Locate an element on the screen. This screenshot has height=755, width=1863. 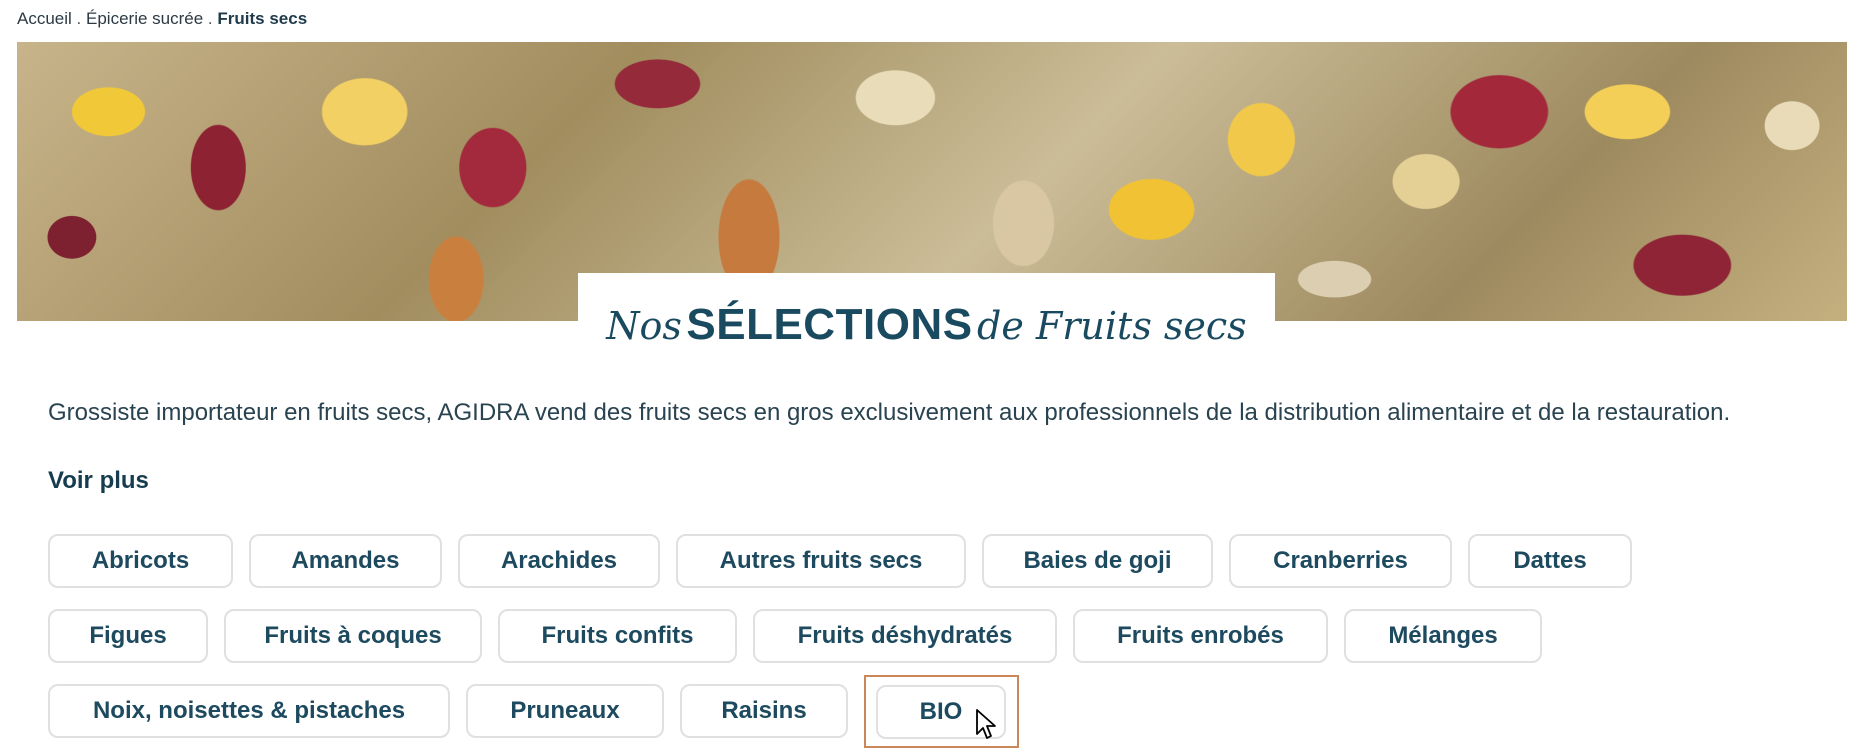
category-chip-cranberries: Cranberries is located at coordinates (1340, 561).